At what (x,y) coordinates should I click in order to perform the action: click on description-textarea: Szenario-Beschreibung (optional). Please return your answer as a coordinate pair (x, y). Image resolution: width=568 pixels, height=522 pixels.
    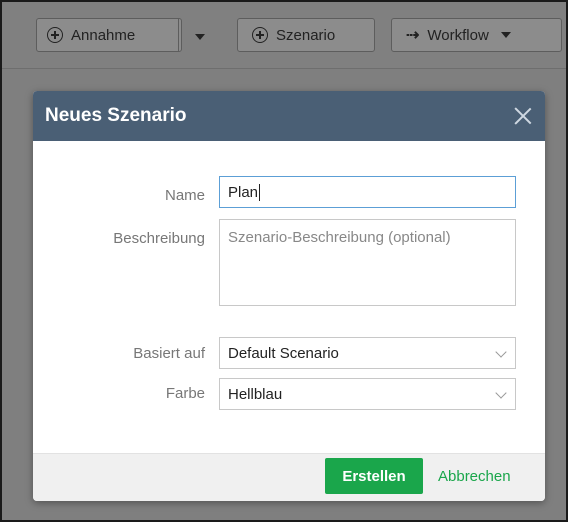
    Looking at the image, I should click on (367, 262).